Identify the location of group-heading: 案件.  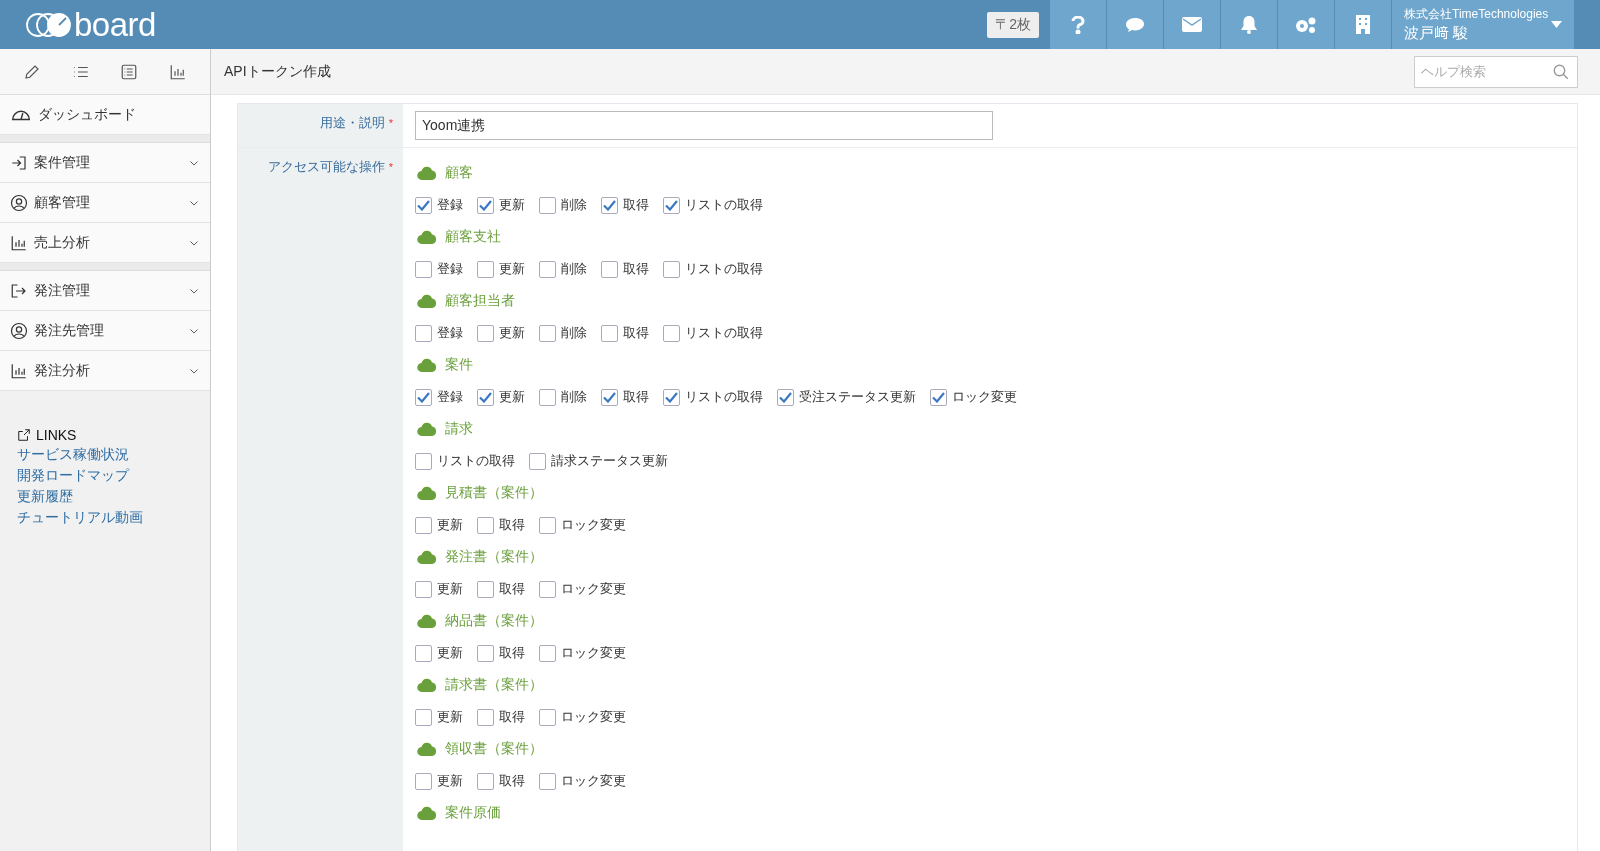
(459, 365).